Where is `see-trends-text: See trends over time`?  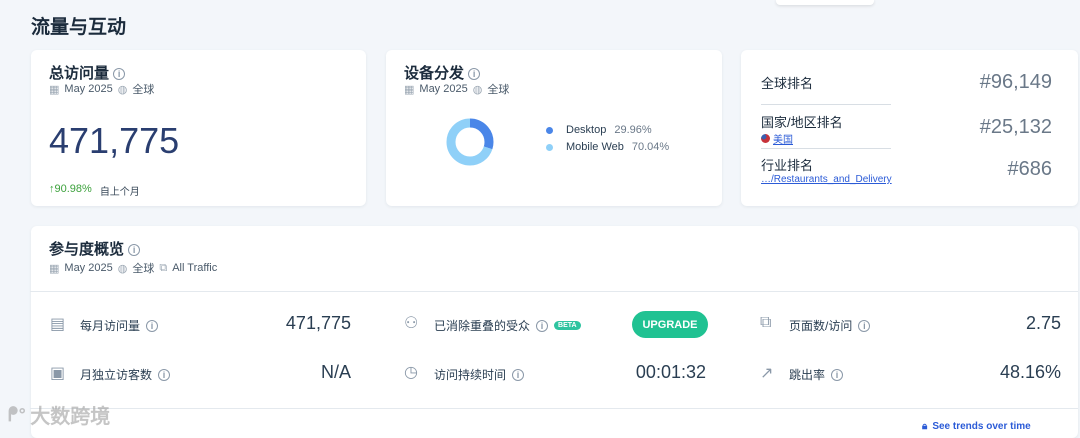 see-trends-text: See trends over time is located at coordinates (981, 426).